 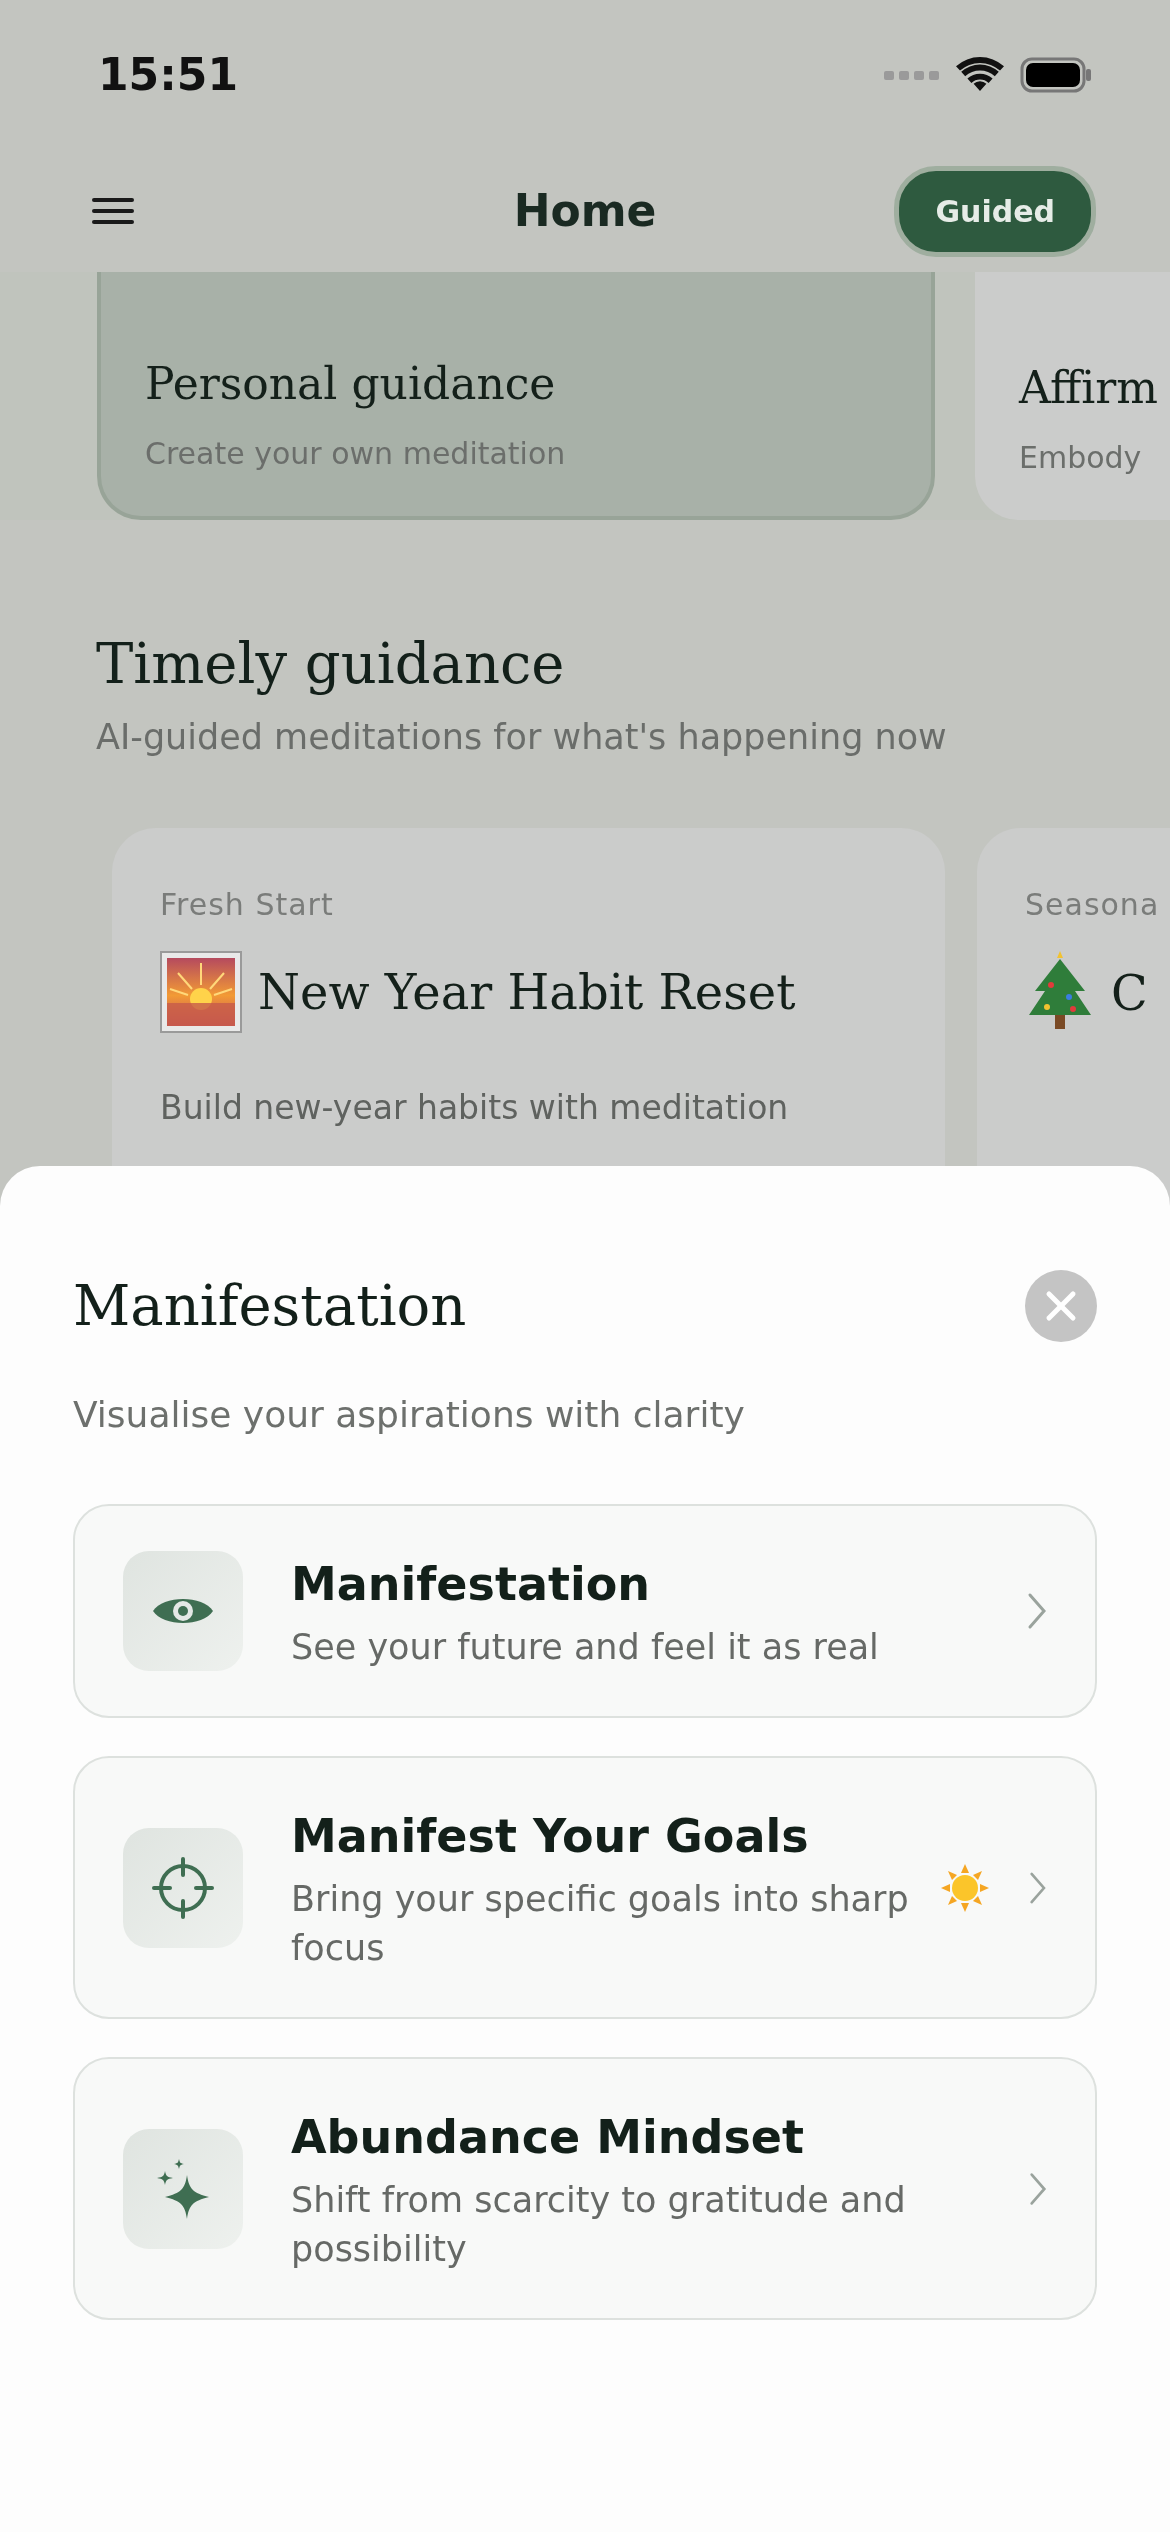 What do you see at coordinates (550, 1836) in the screenshot?
I see `item-title: Manifest Your Goals` at bounding box center [550, 1836].